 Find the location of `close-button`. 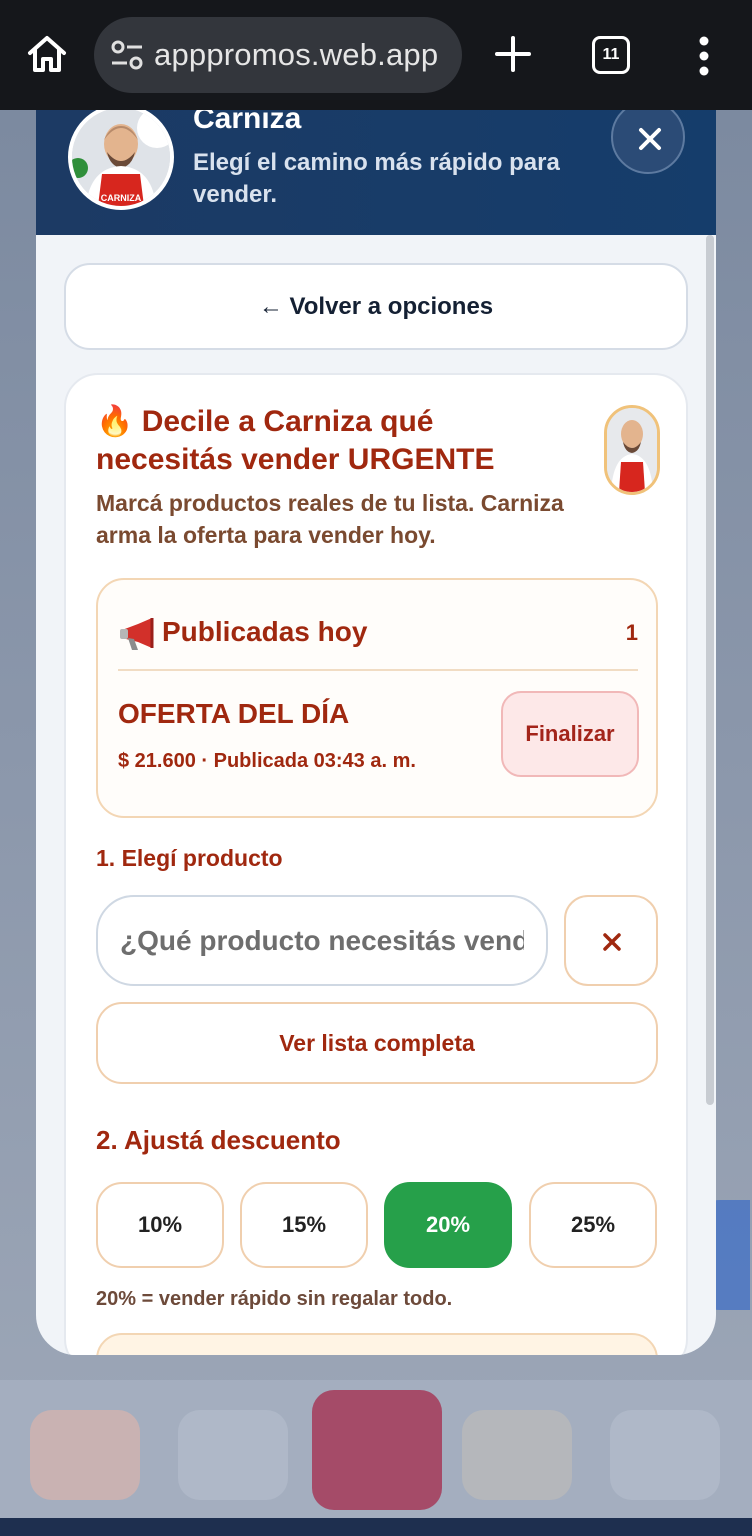

close-button is located at coordinates (648, 142).